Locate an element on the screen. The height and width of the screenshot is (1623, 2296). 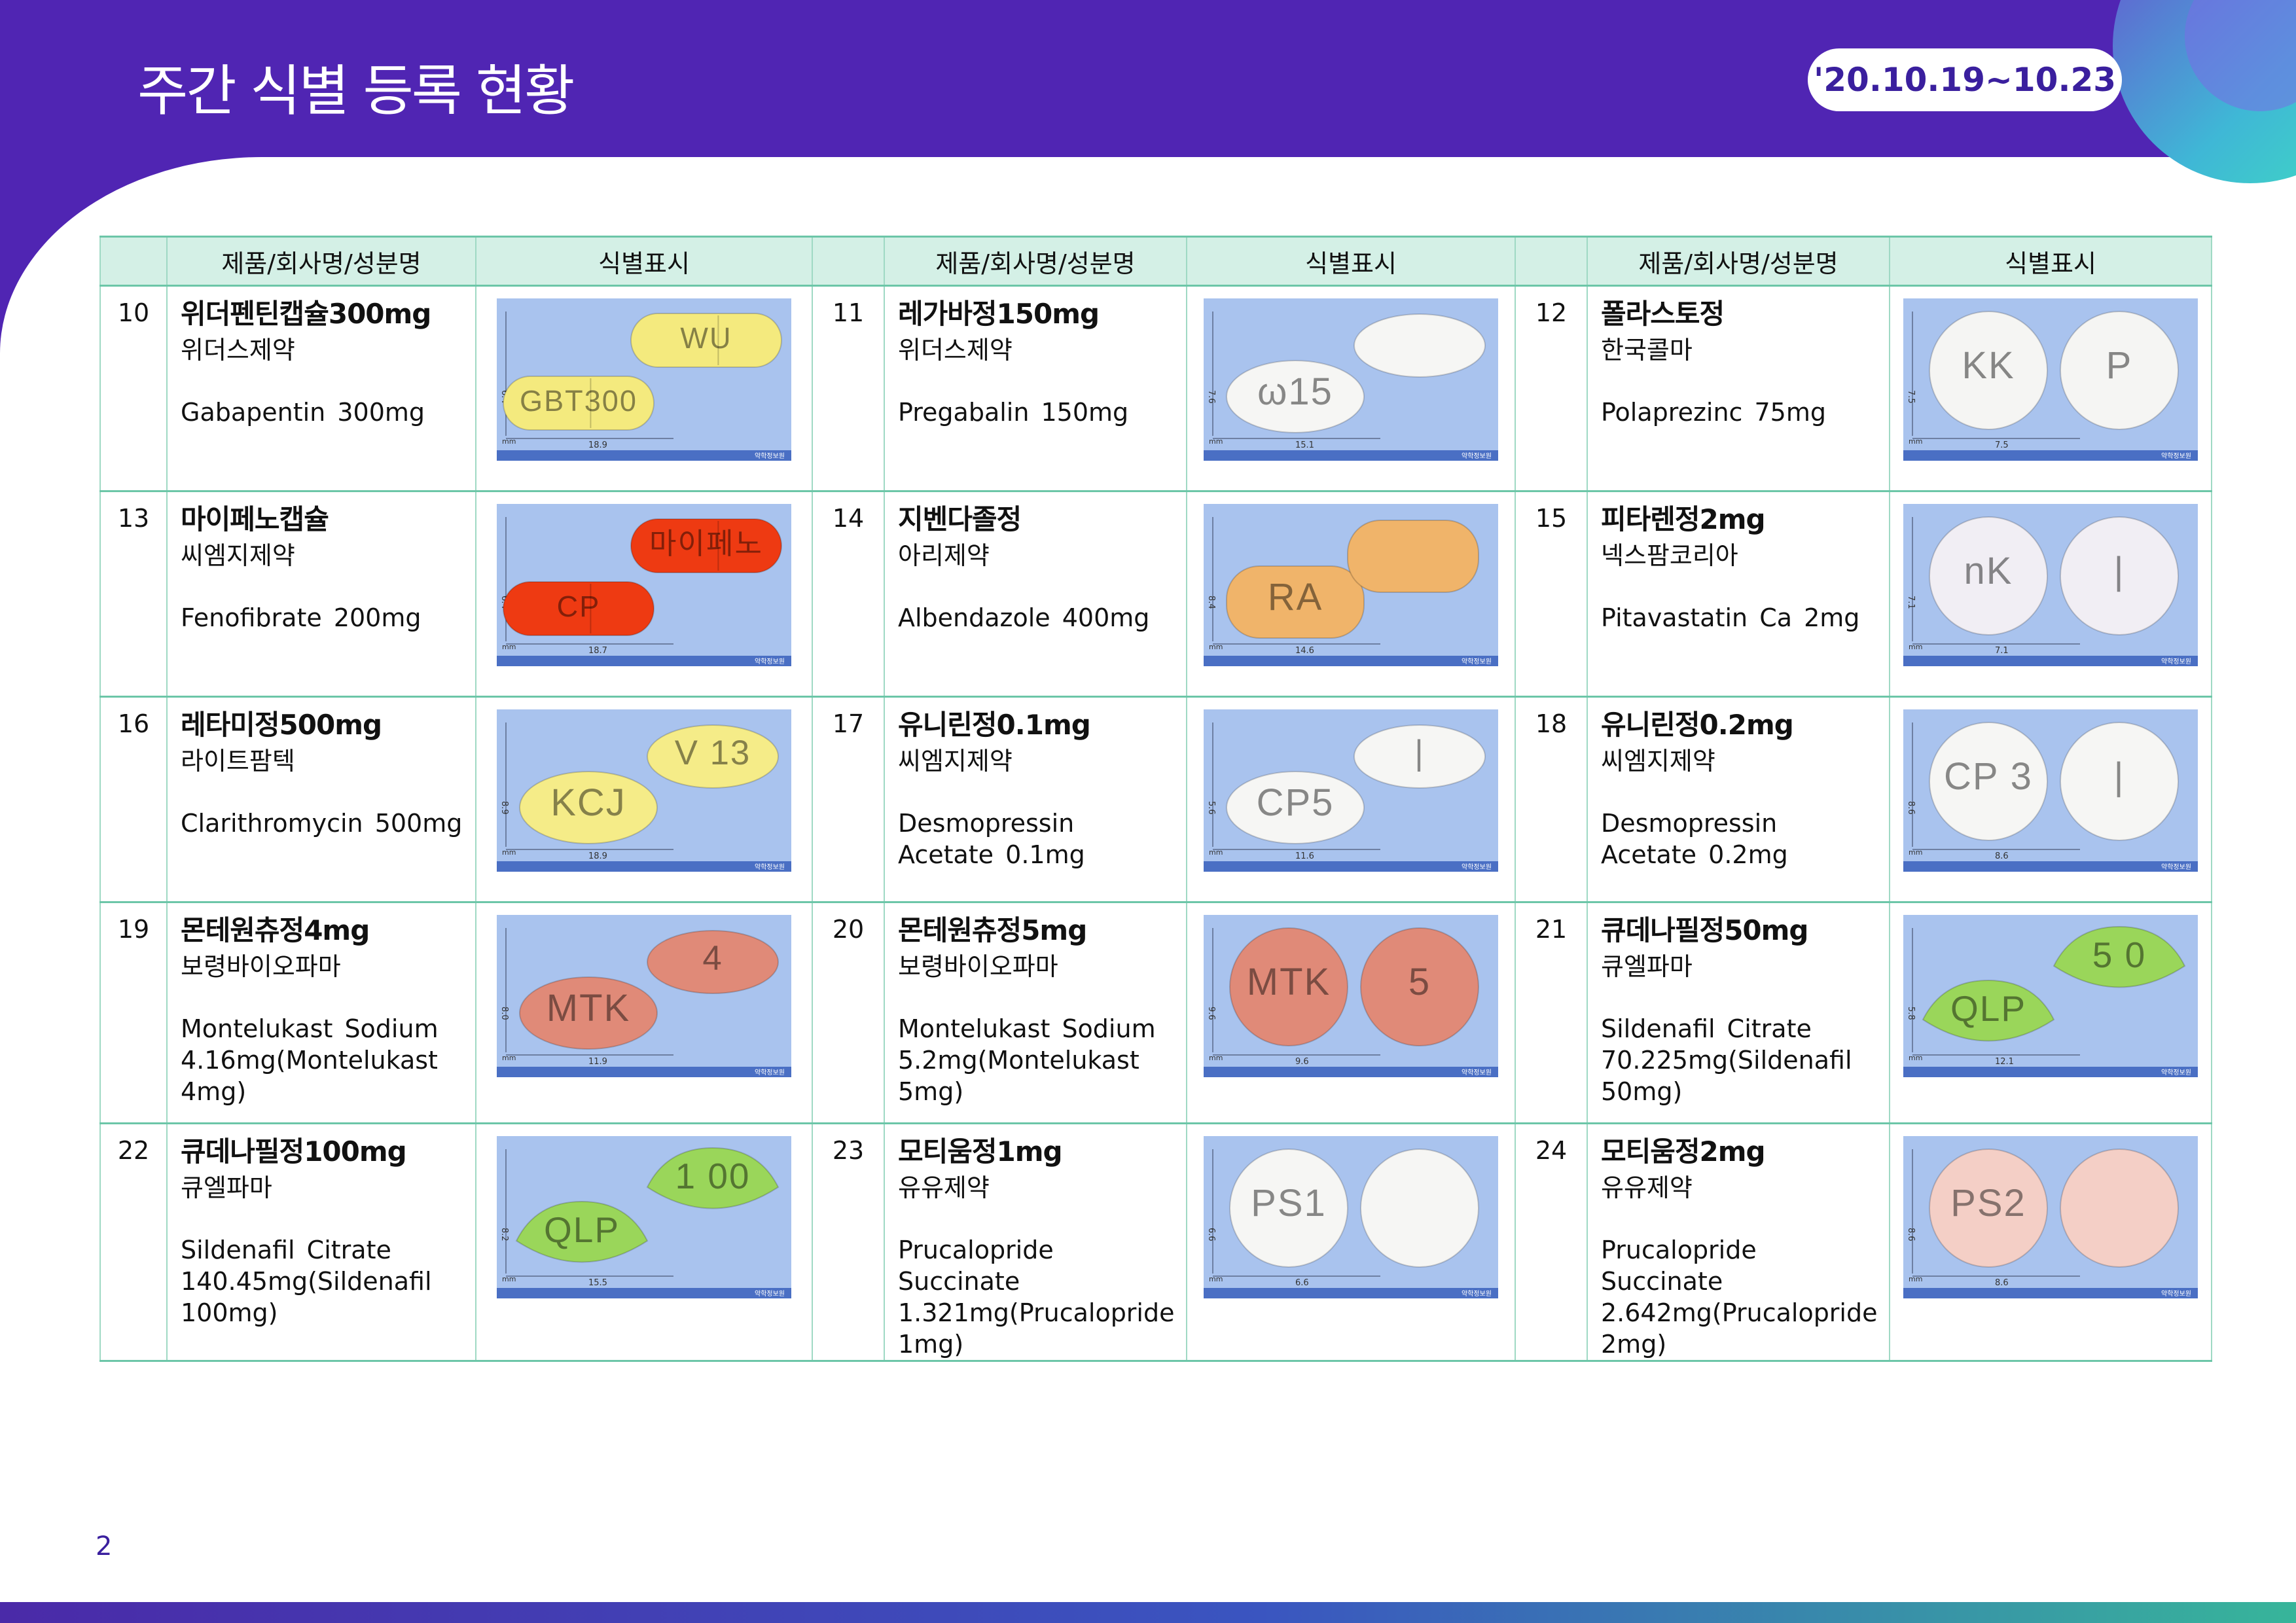
col-header-no is located at coordinates (1551, 261).